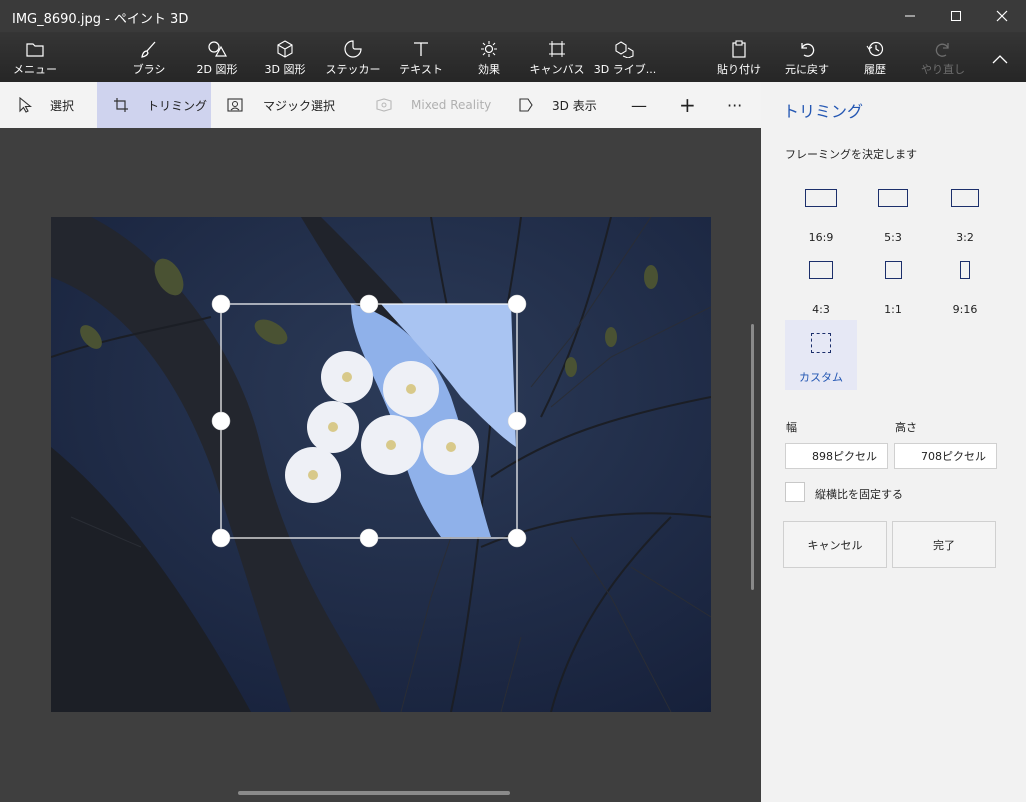  What do you see at coordinates (821, 343) in the screenshot?
I see `custom-crop-icon` at bounding box center [821, 343].